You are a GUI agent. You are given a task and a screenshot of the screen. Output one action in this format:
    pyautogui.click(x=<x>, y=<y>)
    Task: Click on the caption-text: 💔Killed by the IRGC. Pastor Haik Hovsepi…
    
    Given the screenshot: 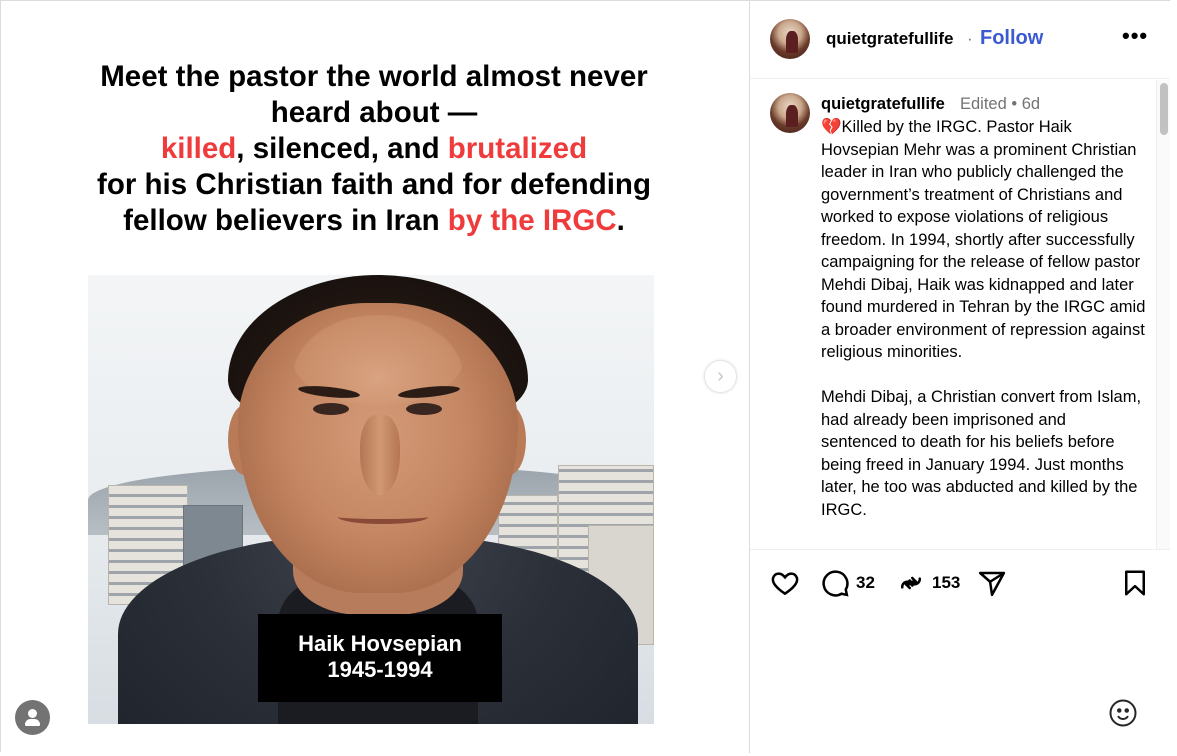 What is the action you would take?
    pyautogui.click(x=983, y=318)
    